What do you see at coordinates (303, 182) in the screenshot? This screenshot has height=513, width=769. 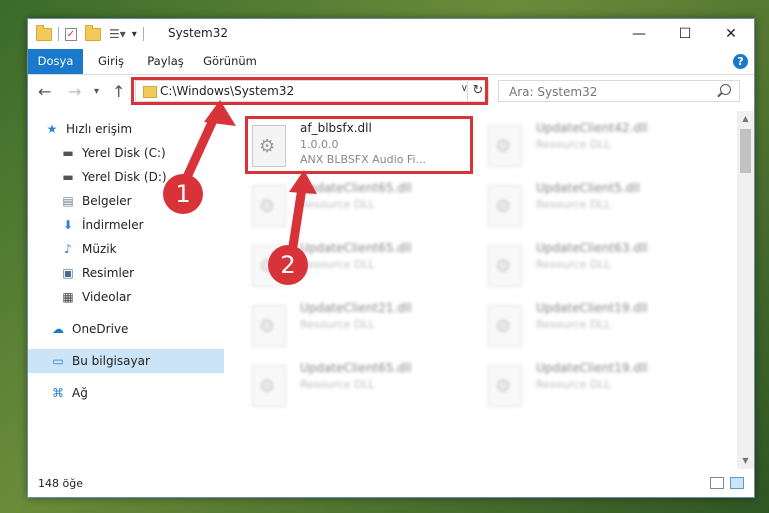 I see `arrow-2-head-icon` at bounding box center [303, 182].